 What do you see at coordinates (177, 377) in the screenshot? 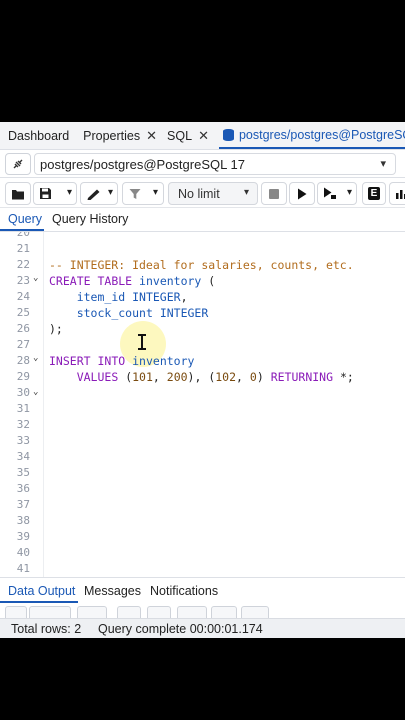
I see `sql-number: 200` at bounding box center [177, 377].